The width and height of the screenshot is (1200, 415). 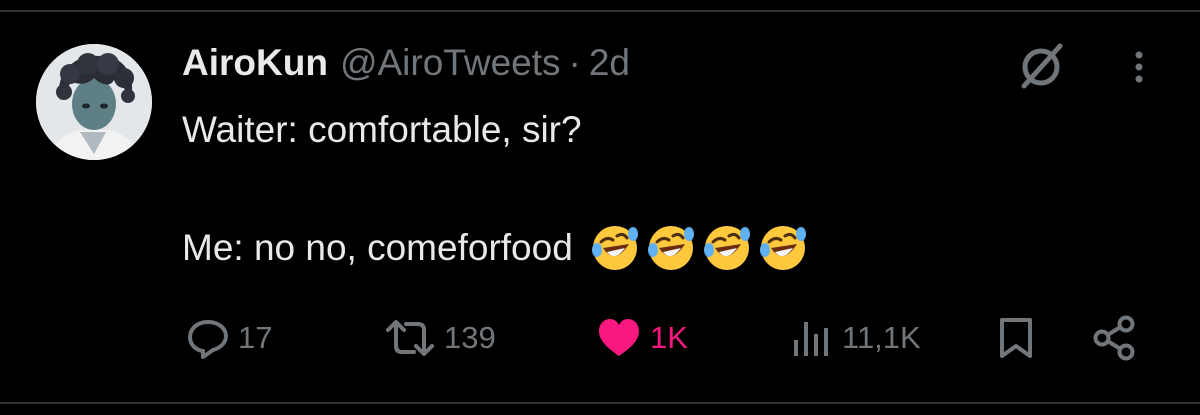 I want to click on share-button, so click(x=1114, y=338).